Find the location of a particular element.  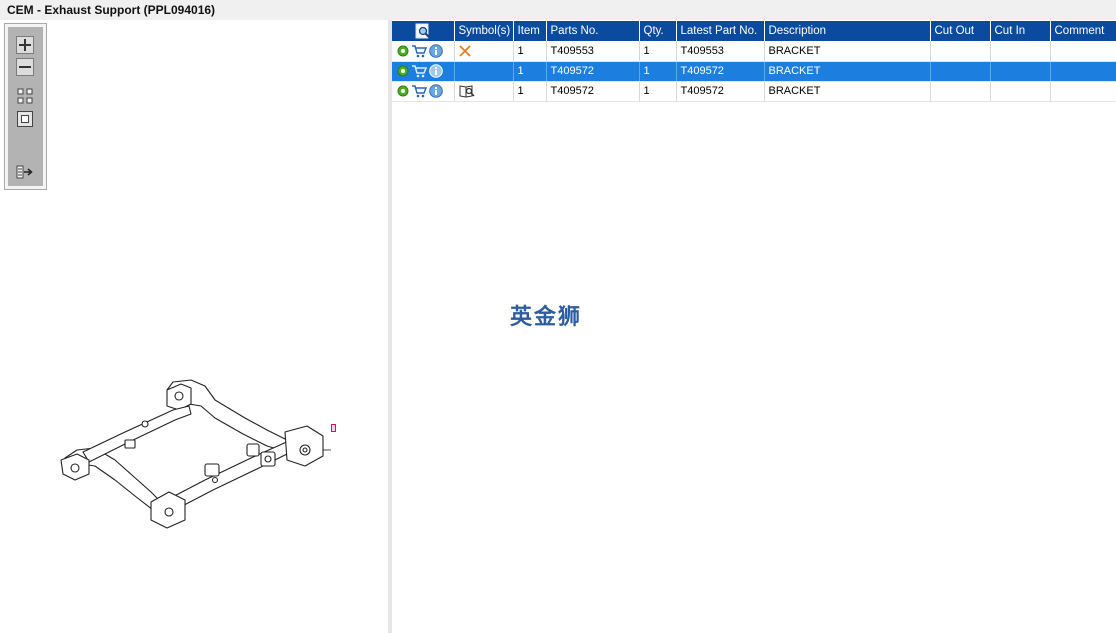

fit-window-button is located at coordinates (25, 119).